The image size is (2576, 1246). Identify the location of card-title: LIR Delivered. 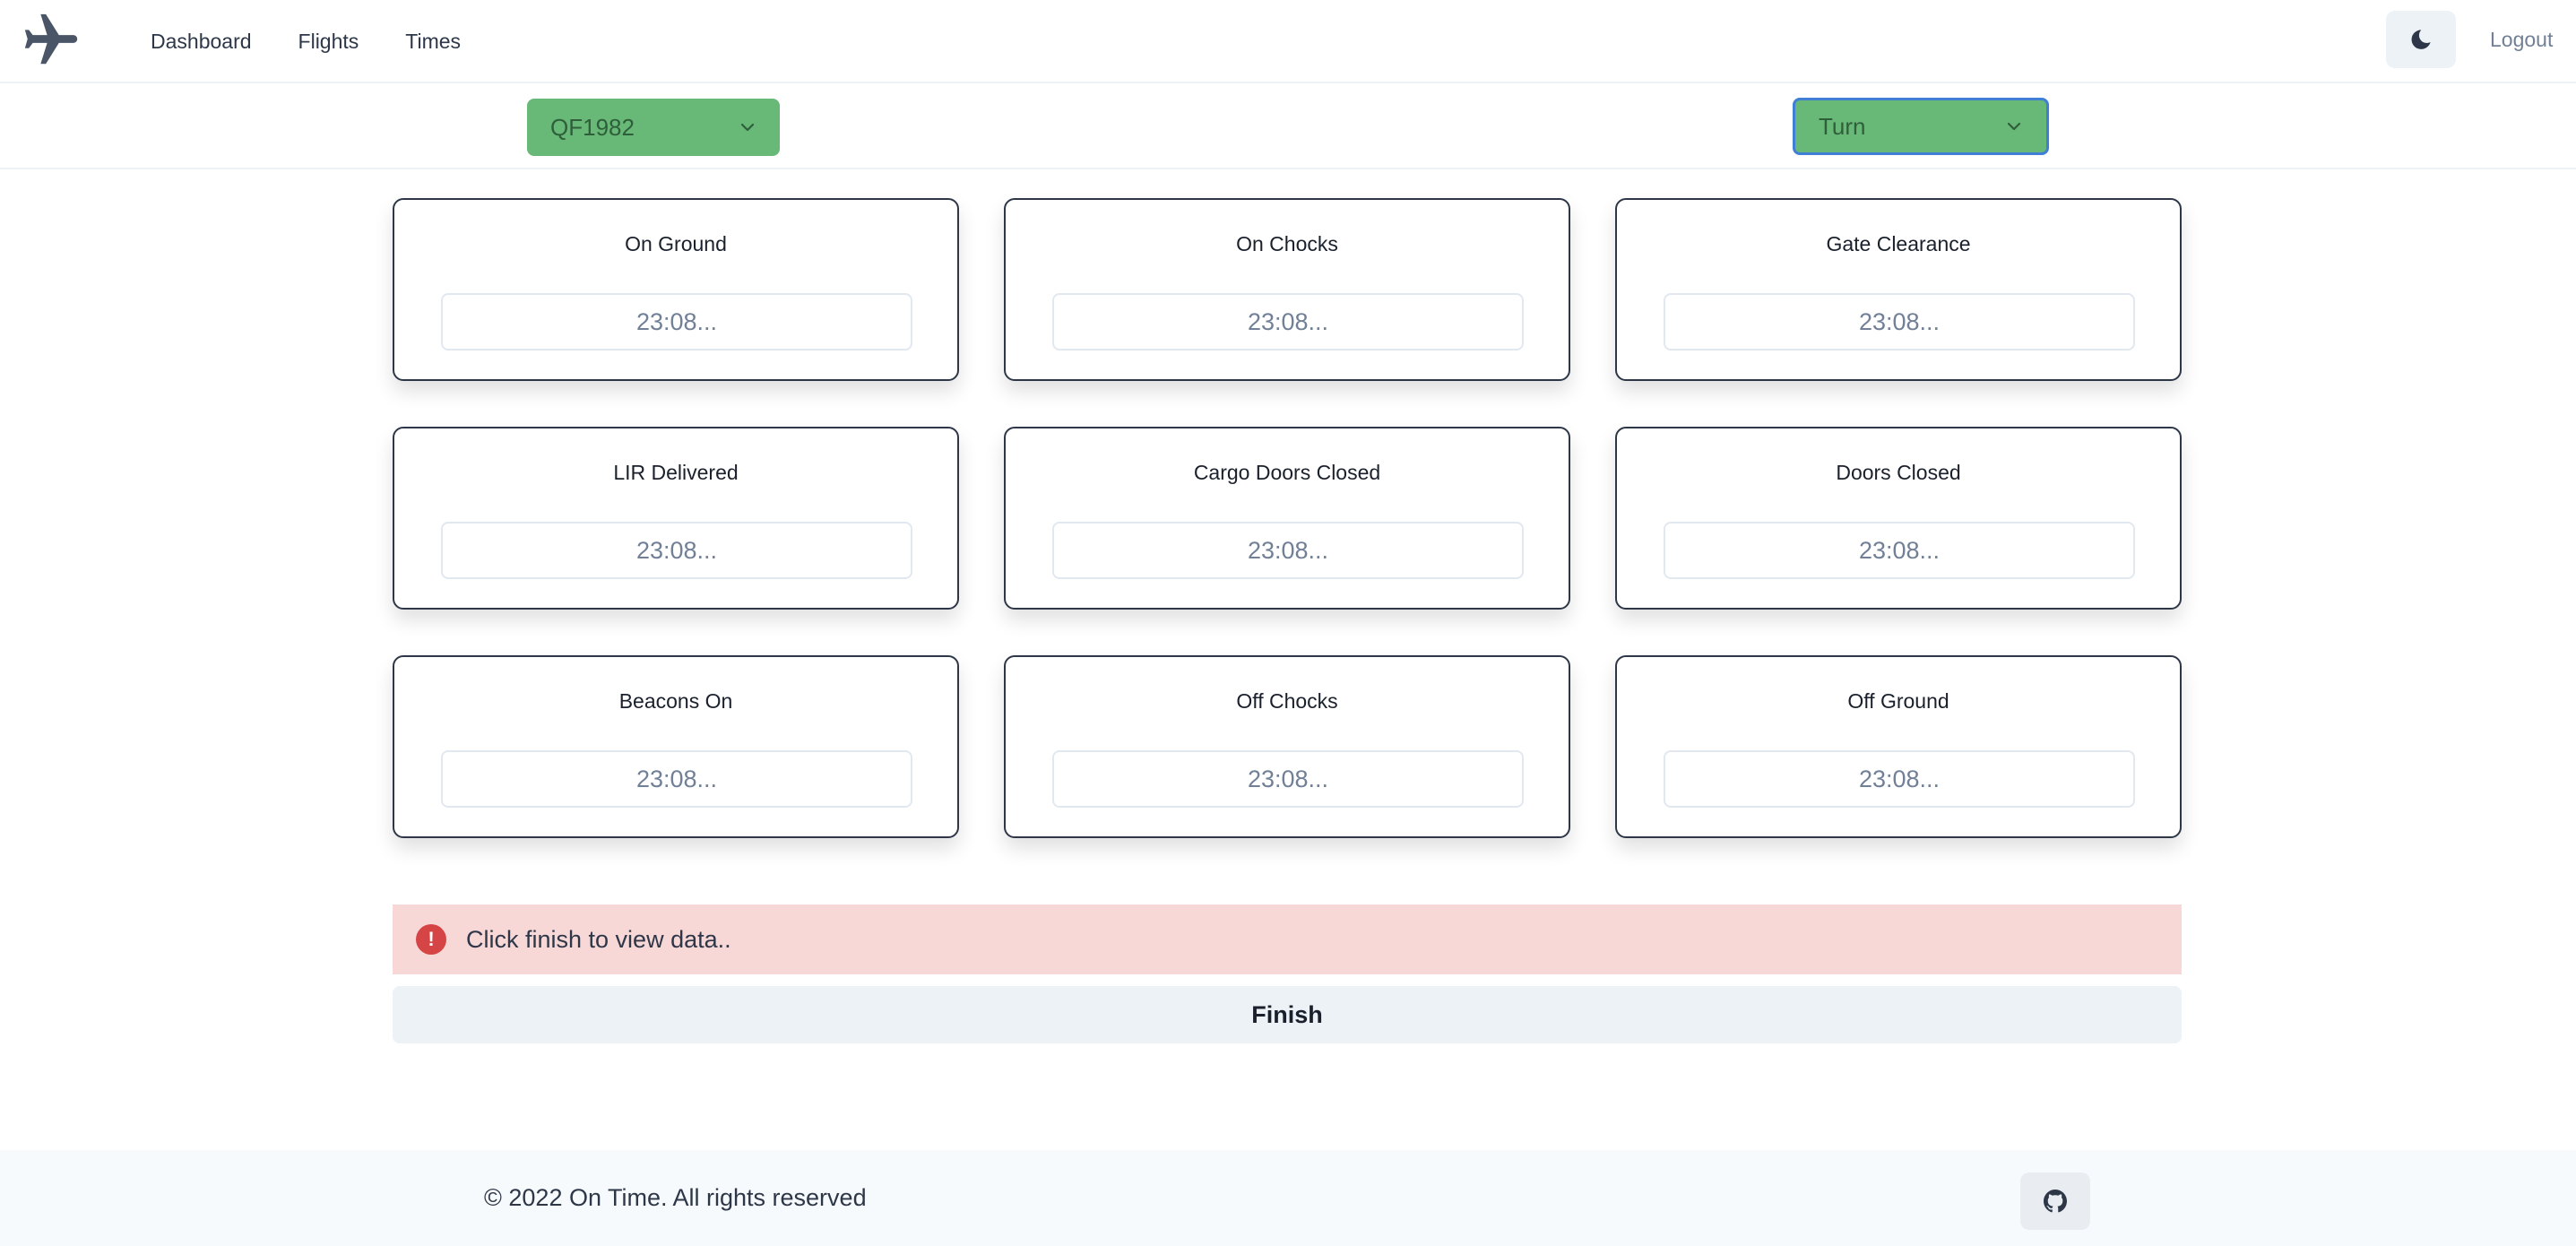
(676, 472).